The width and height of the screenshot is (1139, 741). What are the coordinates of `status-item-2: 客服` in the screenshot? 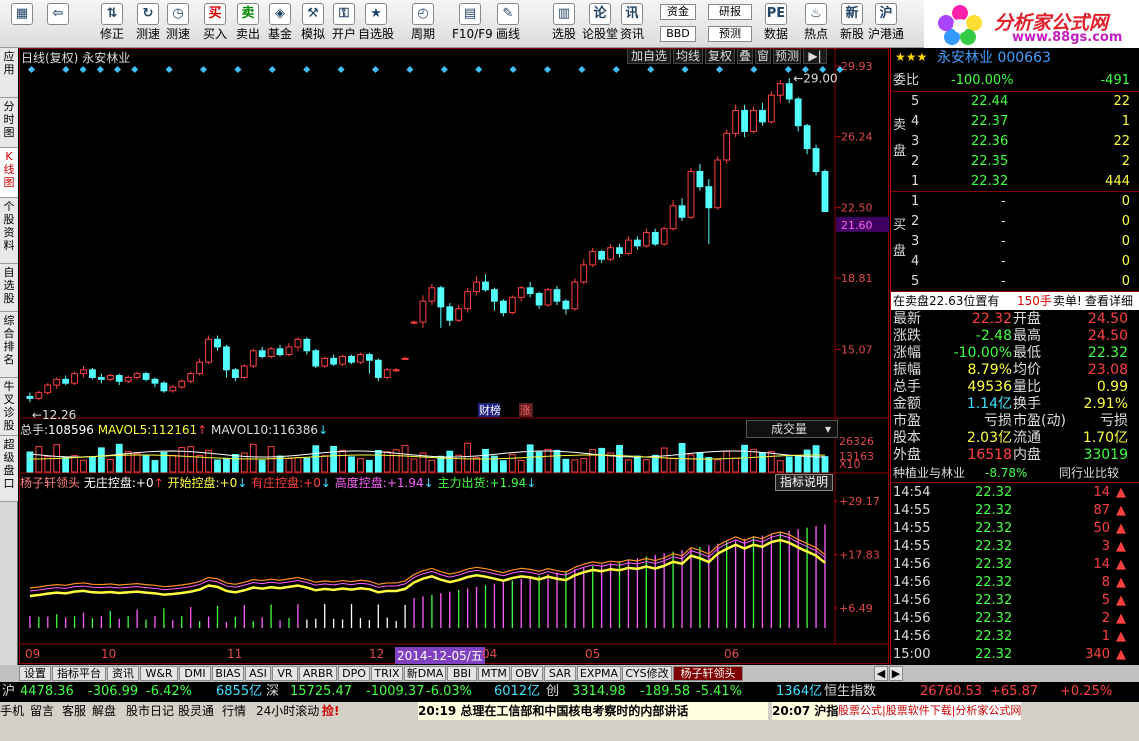 It's located at (74, 711).